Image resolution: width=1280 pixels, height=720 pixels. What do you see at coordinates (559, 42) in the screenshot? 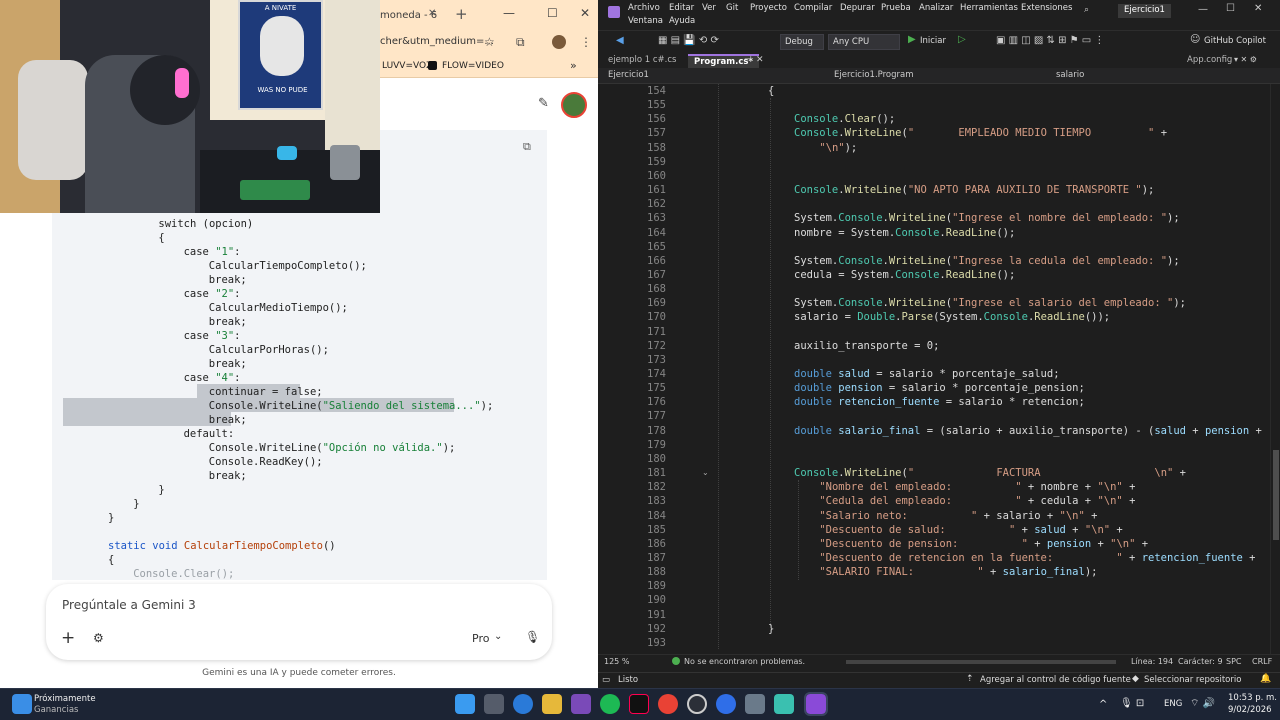
I see `profile-avatar` at bounding box center [559, 42].